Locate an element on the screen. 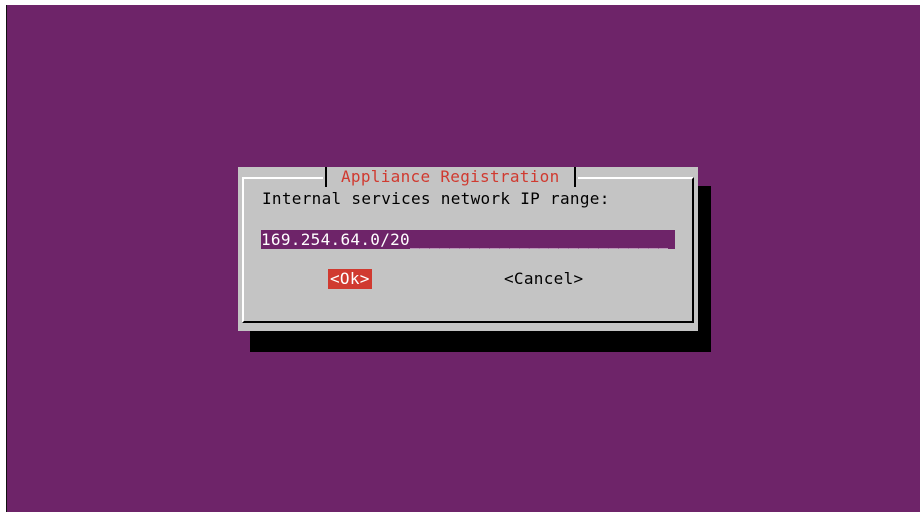  dialog-title-bar: Appliance Registration is located at coordinates (450, 177).